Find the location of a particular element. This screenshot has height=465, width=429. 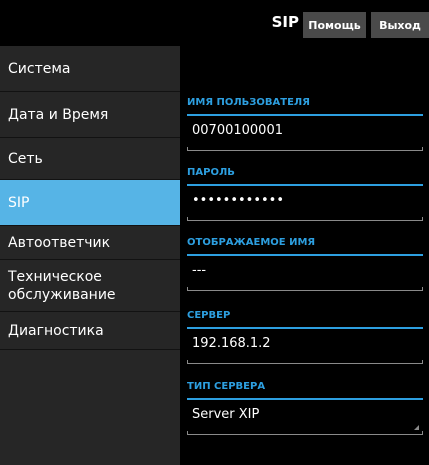

sidebar-item-system: Система is located at coordinates (90, 69).